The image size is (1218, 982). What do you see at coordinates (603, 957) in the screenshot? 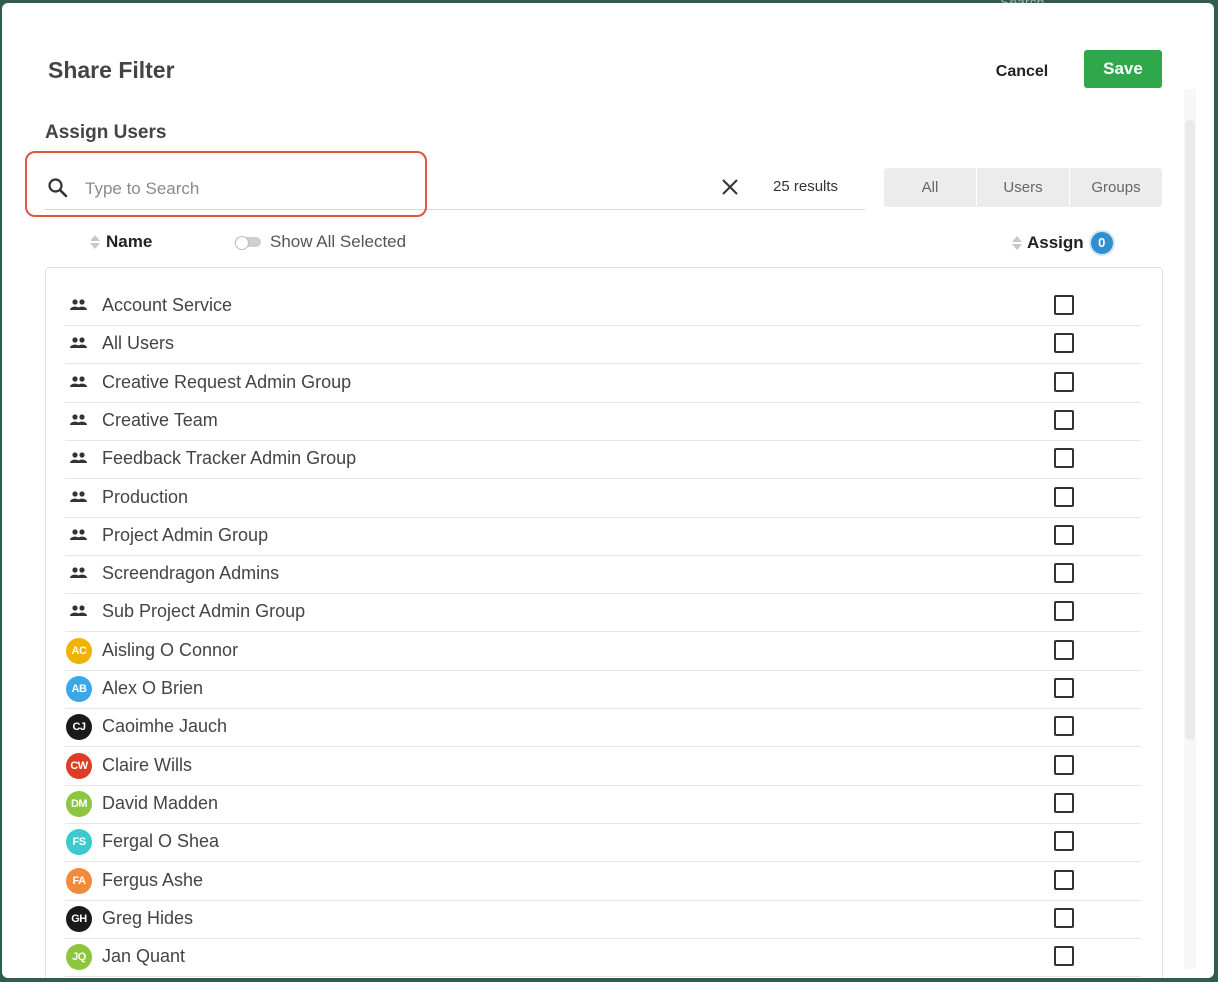
I see `user-row: JQ Jan Quant` at bounding box center [603, 957].